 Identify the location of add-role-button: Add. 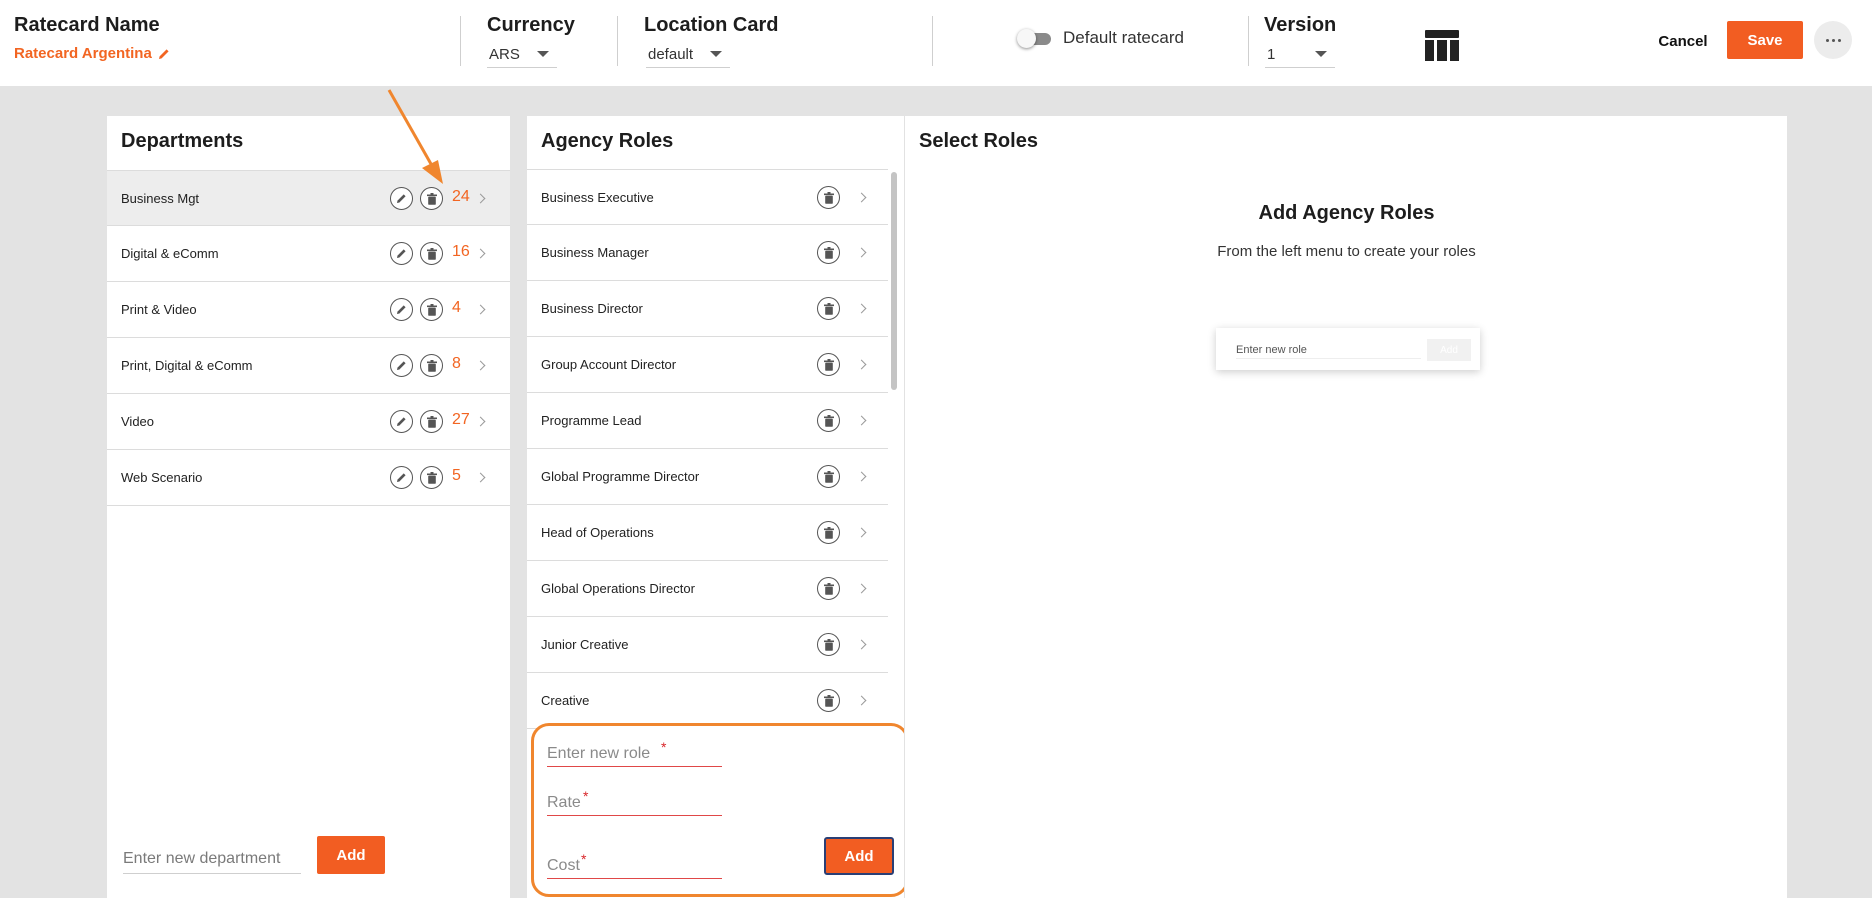
(859, 856).